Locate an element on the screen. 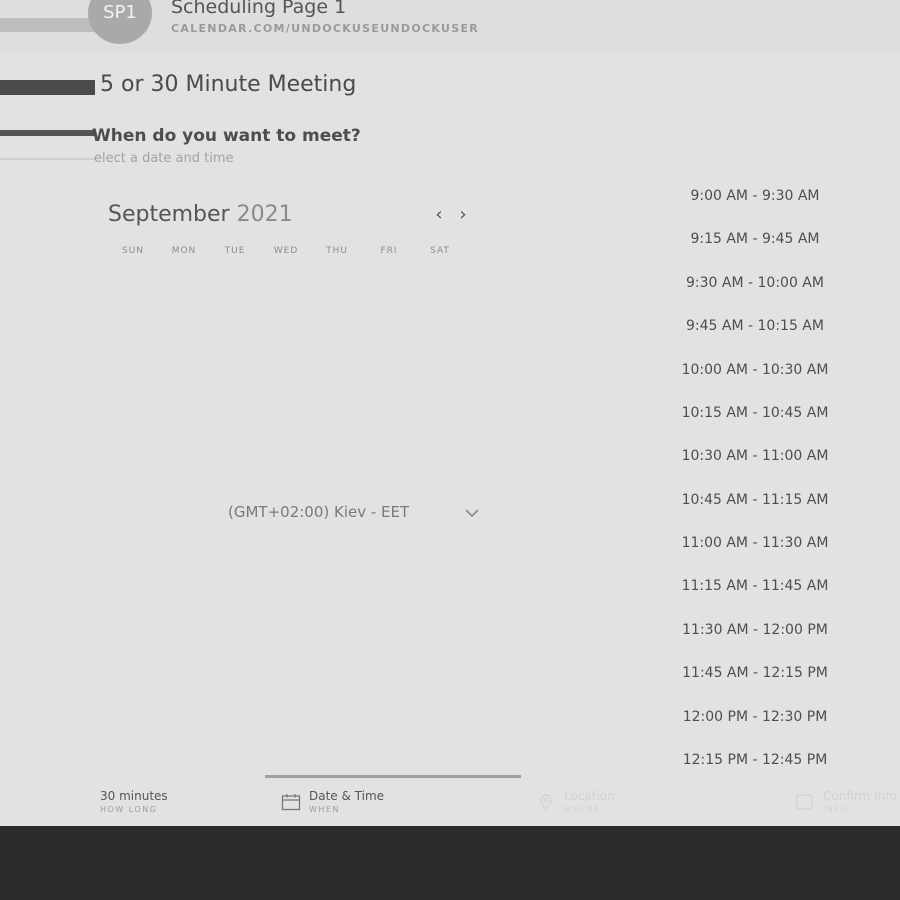 Image resolution: width=900 pixels, height=900 pixels. weekday-label: MON is located at coordinates (184, 251).